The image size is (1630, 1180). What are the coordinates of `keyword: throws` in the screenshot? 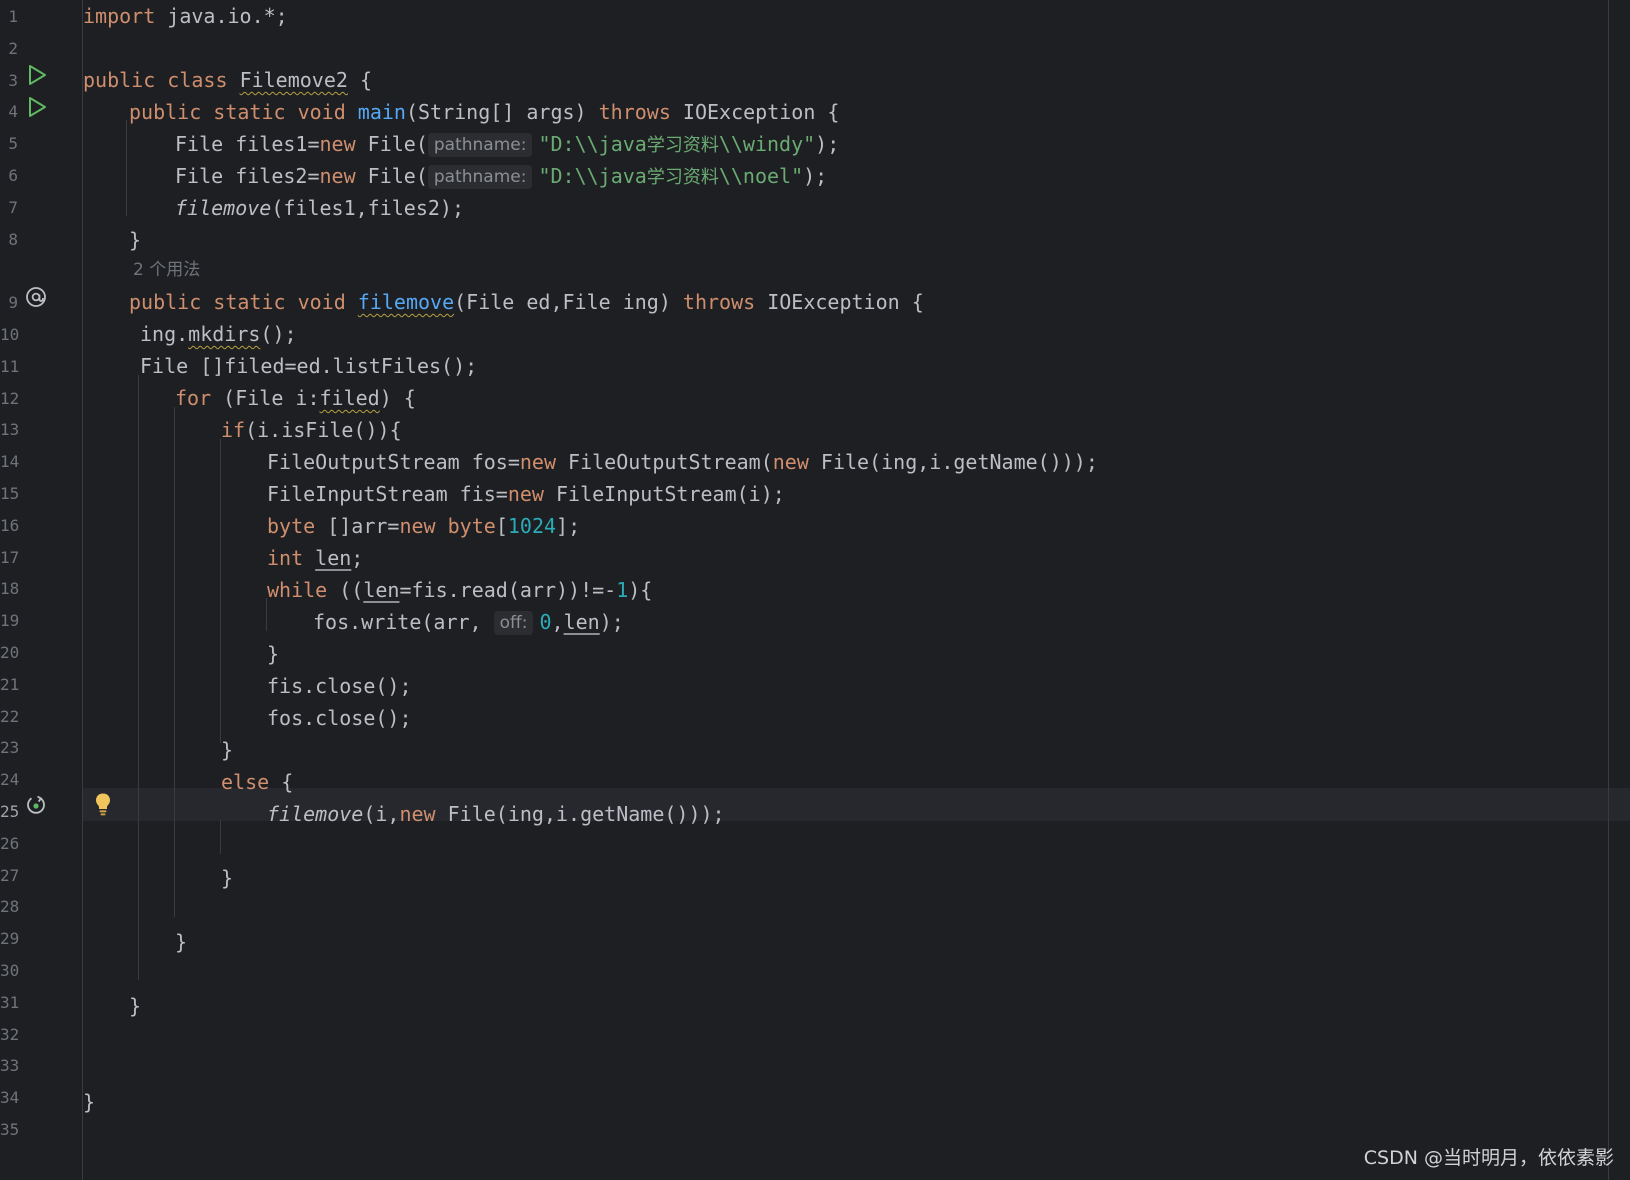 It's located at (719, 302).